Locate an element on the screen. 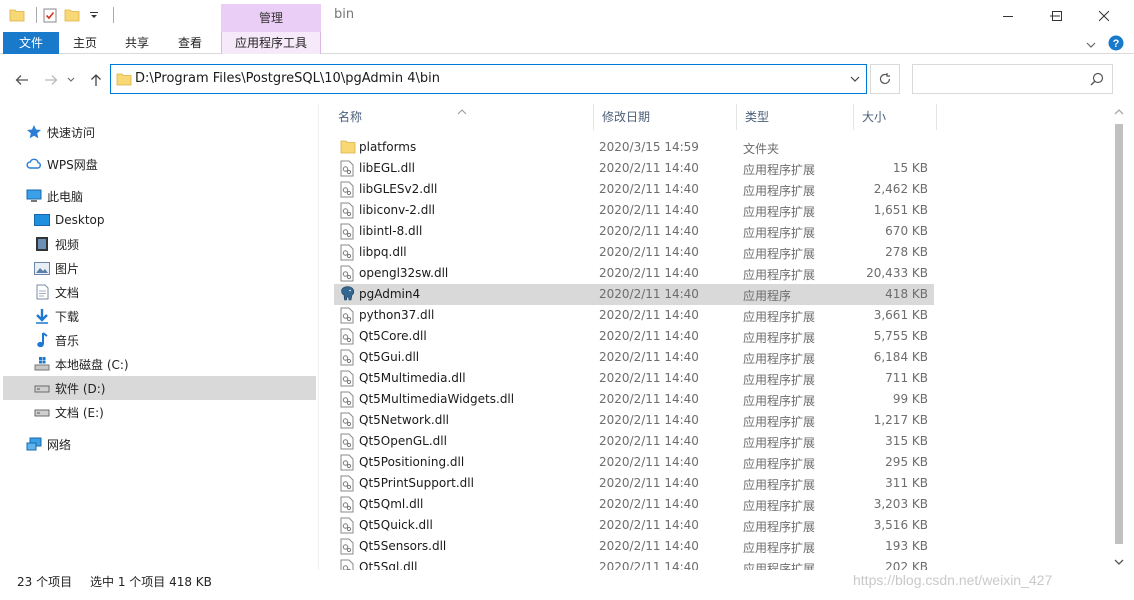 The width and height of the screenshot is (1134, 600). file-name: platforms is located at coordinates (388, 147).